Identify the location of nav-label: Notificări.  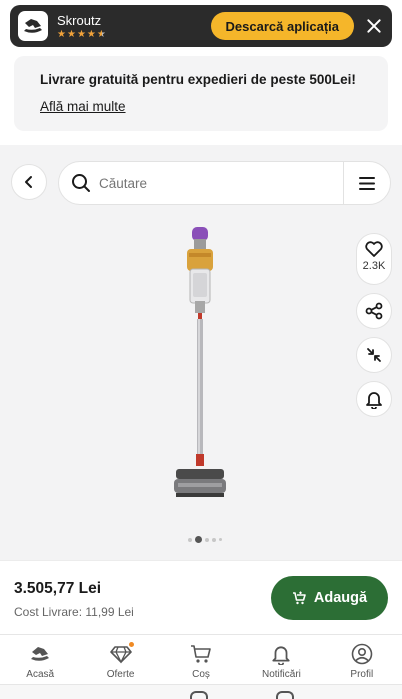
(281, 674).